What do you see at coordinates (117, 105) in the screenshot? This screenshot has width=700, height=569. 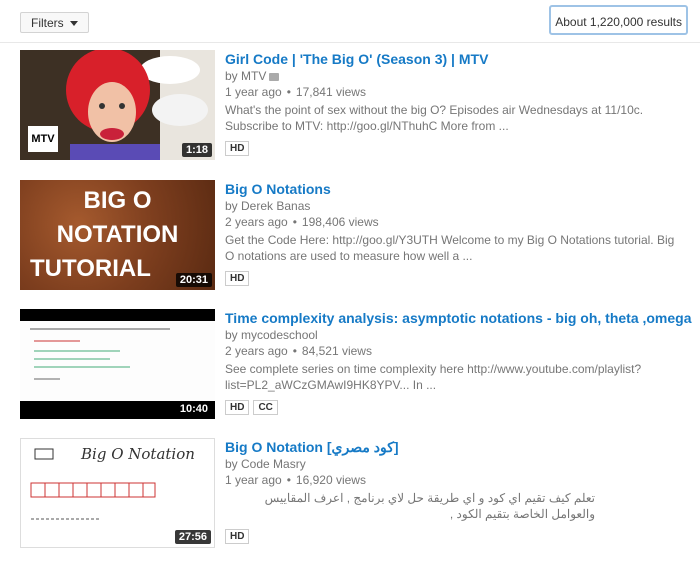 I see `video-thumbnail: MTV 1:18` at bounding box center [117, 105].